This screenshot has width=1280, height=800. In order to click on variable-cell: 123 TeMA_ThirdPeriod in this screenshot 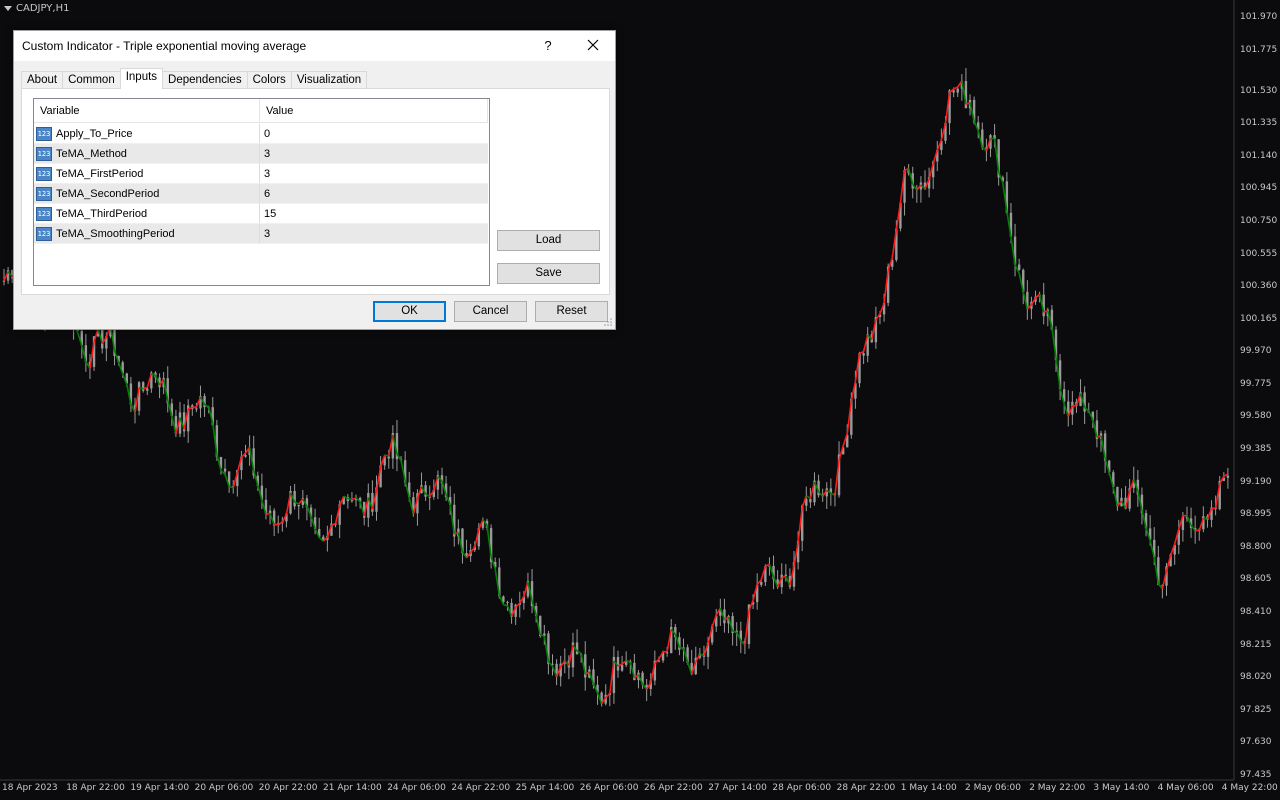, I will do `click(147, 213)`.